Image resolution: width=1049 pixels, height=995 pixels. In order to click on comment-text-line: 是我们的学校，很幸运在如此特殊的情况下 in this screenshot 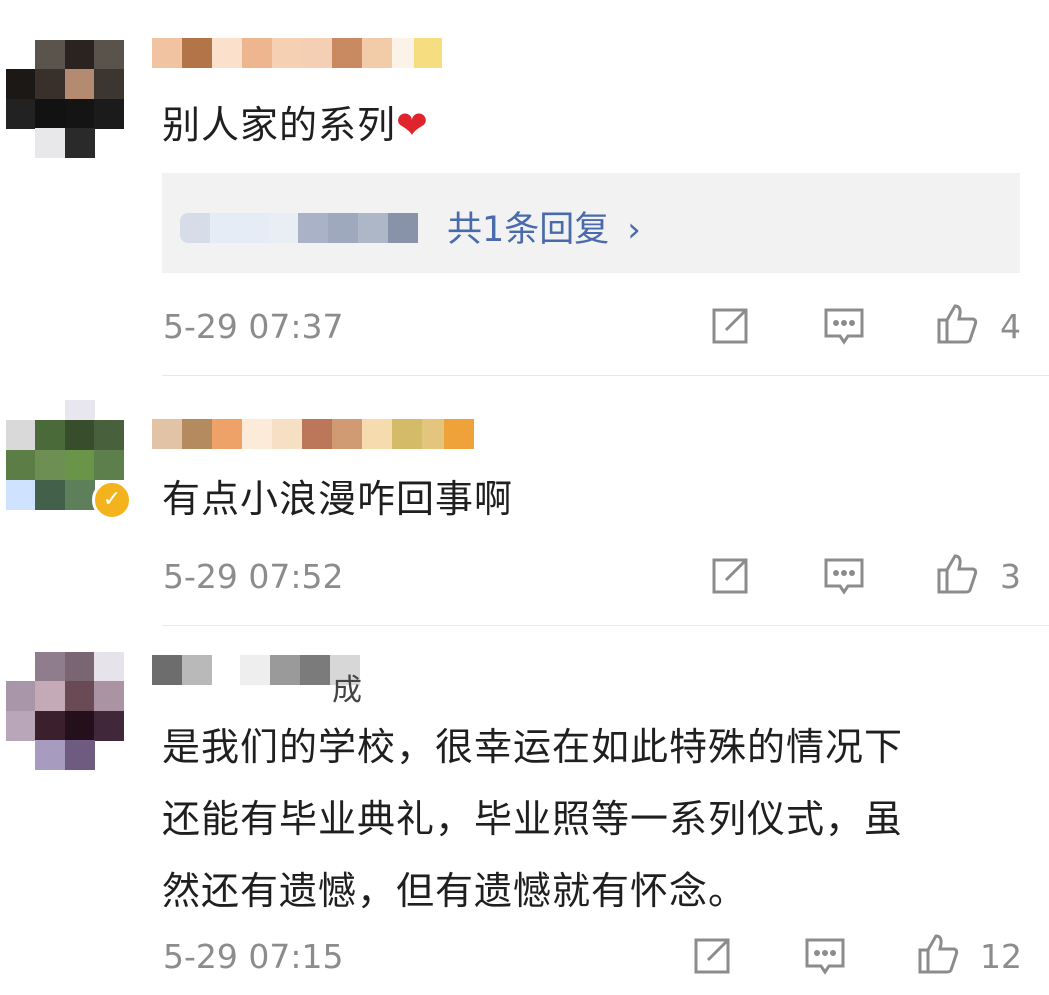, I will do `click(533, 747)`.